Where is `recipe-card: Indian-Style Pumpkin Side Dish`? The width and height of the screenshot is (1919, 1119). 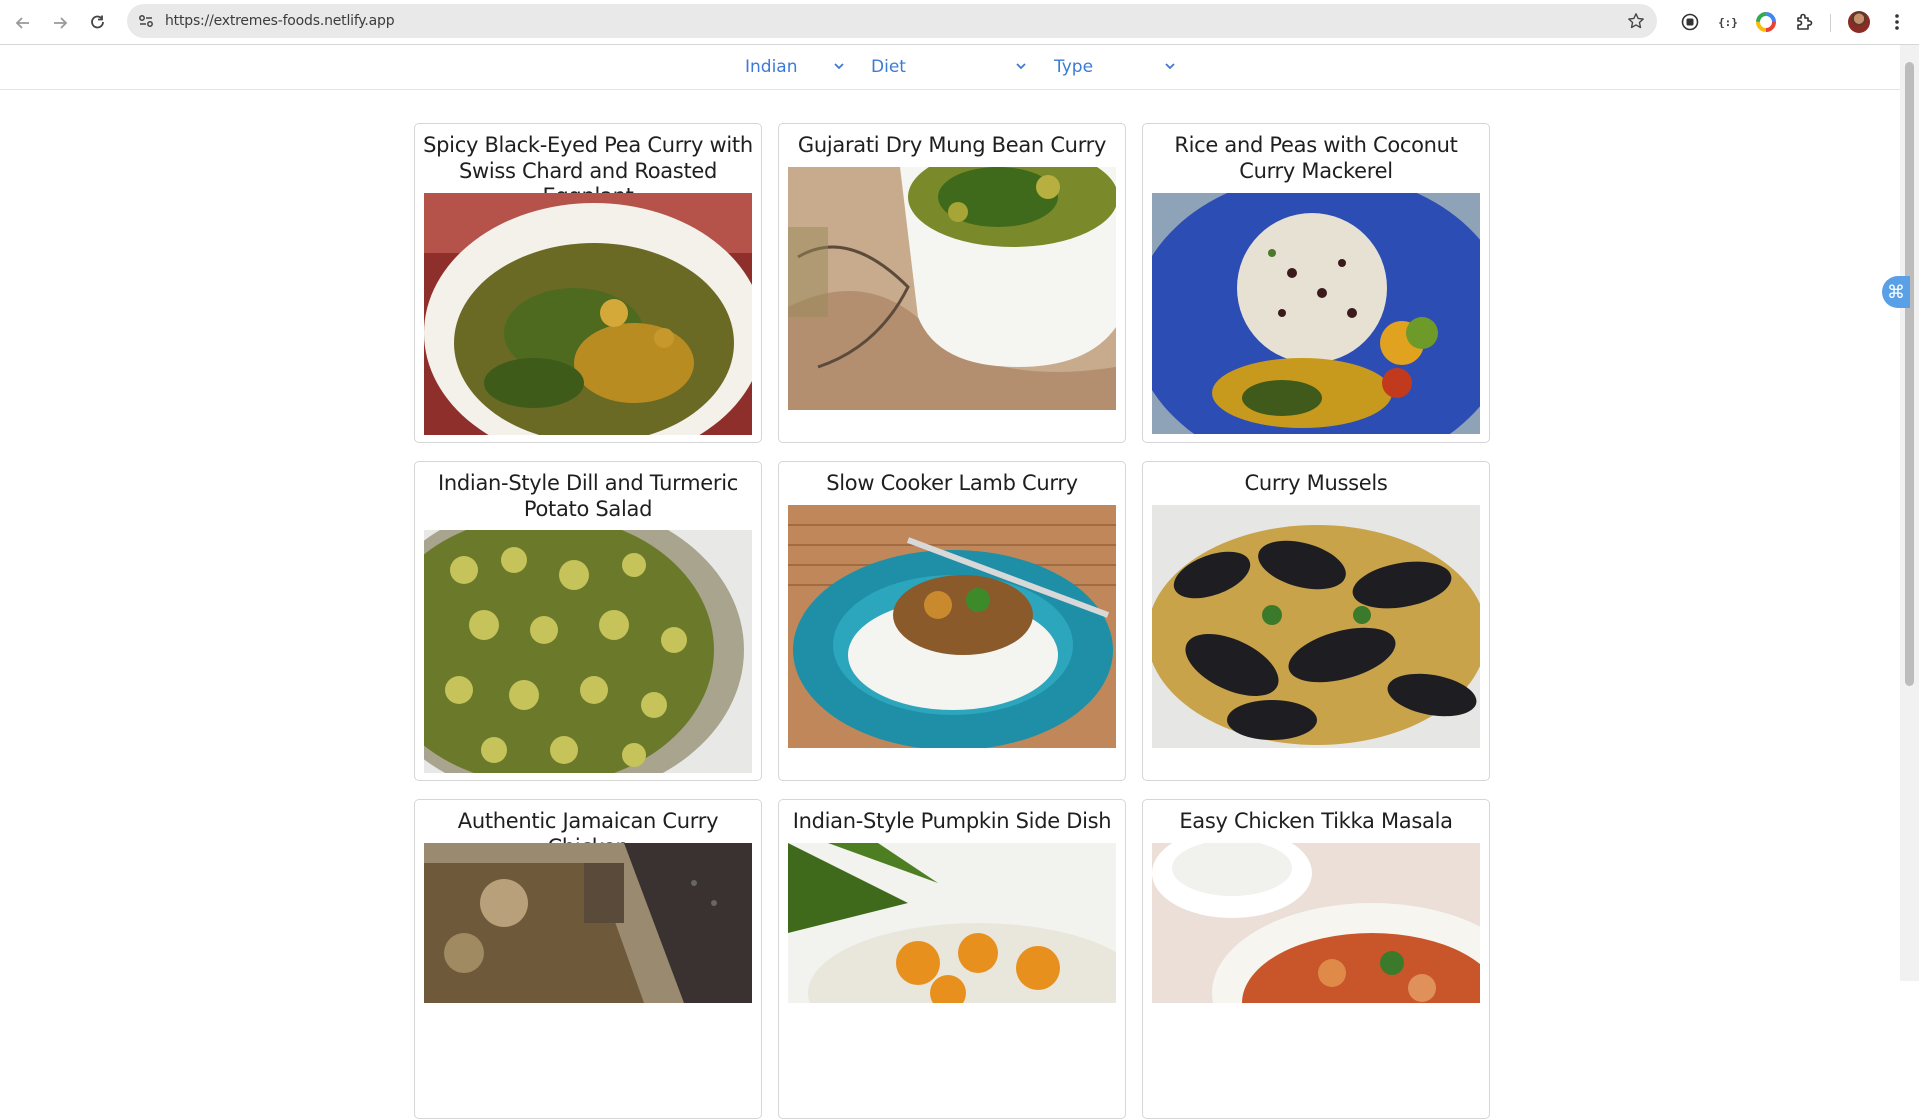 recipe-card: Indian-Style Pumpkin Side Dish is located at coordinates (952, 959).